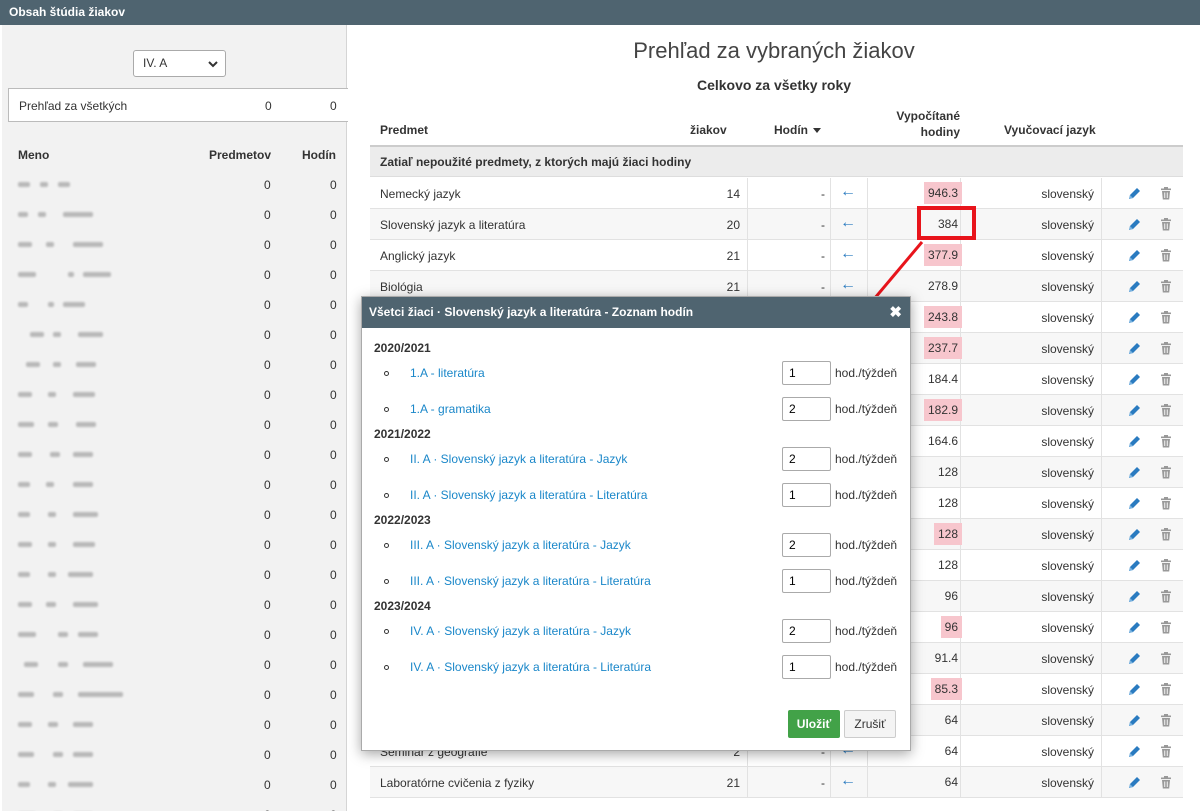  What do you see at coordinates (895, 312) in the screenshot?
I see `close-icon: ✖` at bounding box center [895, 312].